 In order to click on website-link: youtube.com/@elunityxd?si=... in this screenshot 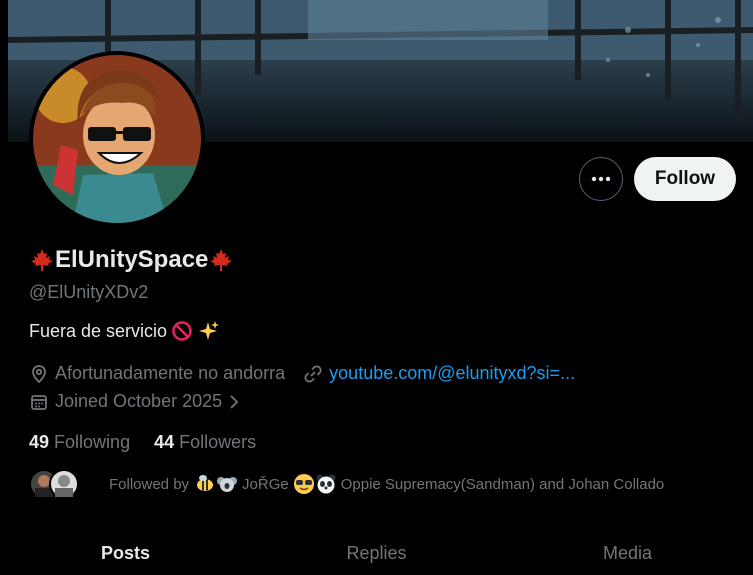, I will do `click(452, 373)`.